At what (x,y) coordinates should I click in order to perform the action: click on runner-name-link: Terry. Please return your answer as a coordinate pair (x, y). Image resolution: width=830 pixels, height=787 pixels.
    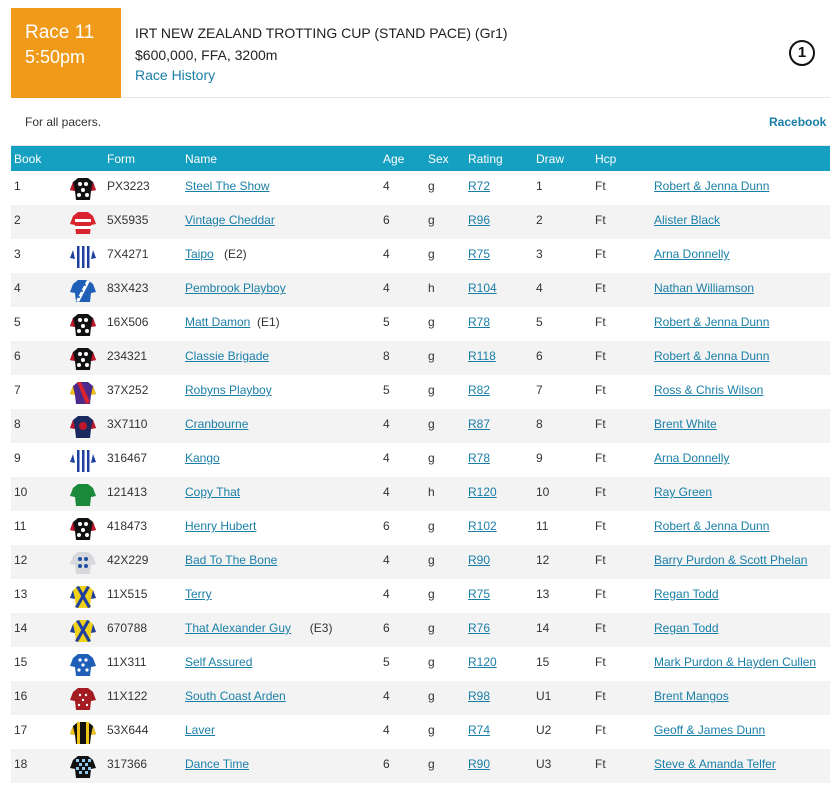
    Looking at the image, I should click on (198, 594).